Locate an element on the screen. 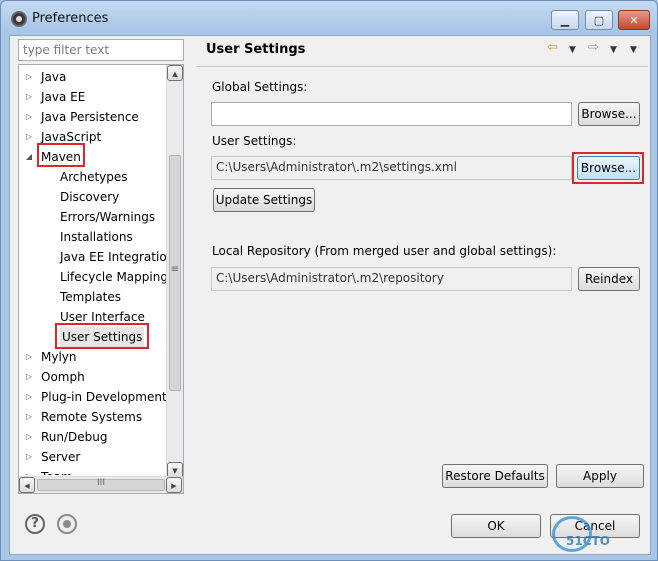 This screenshot has height=561, width=658. update-settings-button: Update Settings is located at coordinates (264, 200).